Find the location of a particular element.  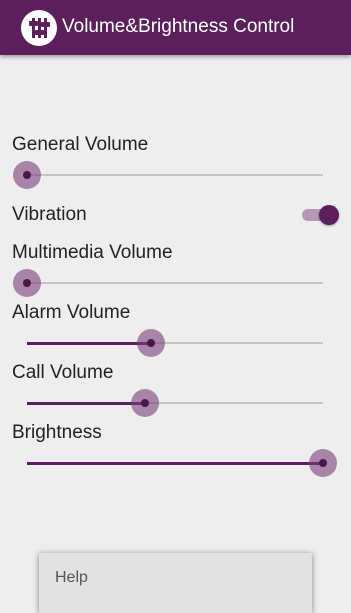

sliders-icon is located at coordinates (39, 28).